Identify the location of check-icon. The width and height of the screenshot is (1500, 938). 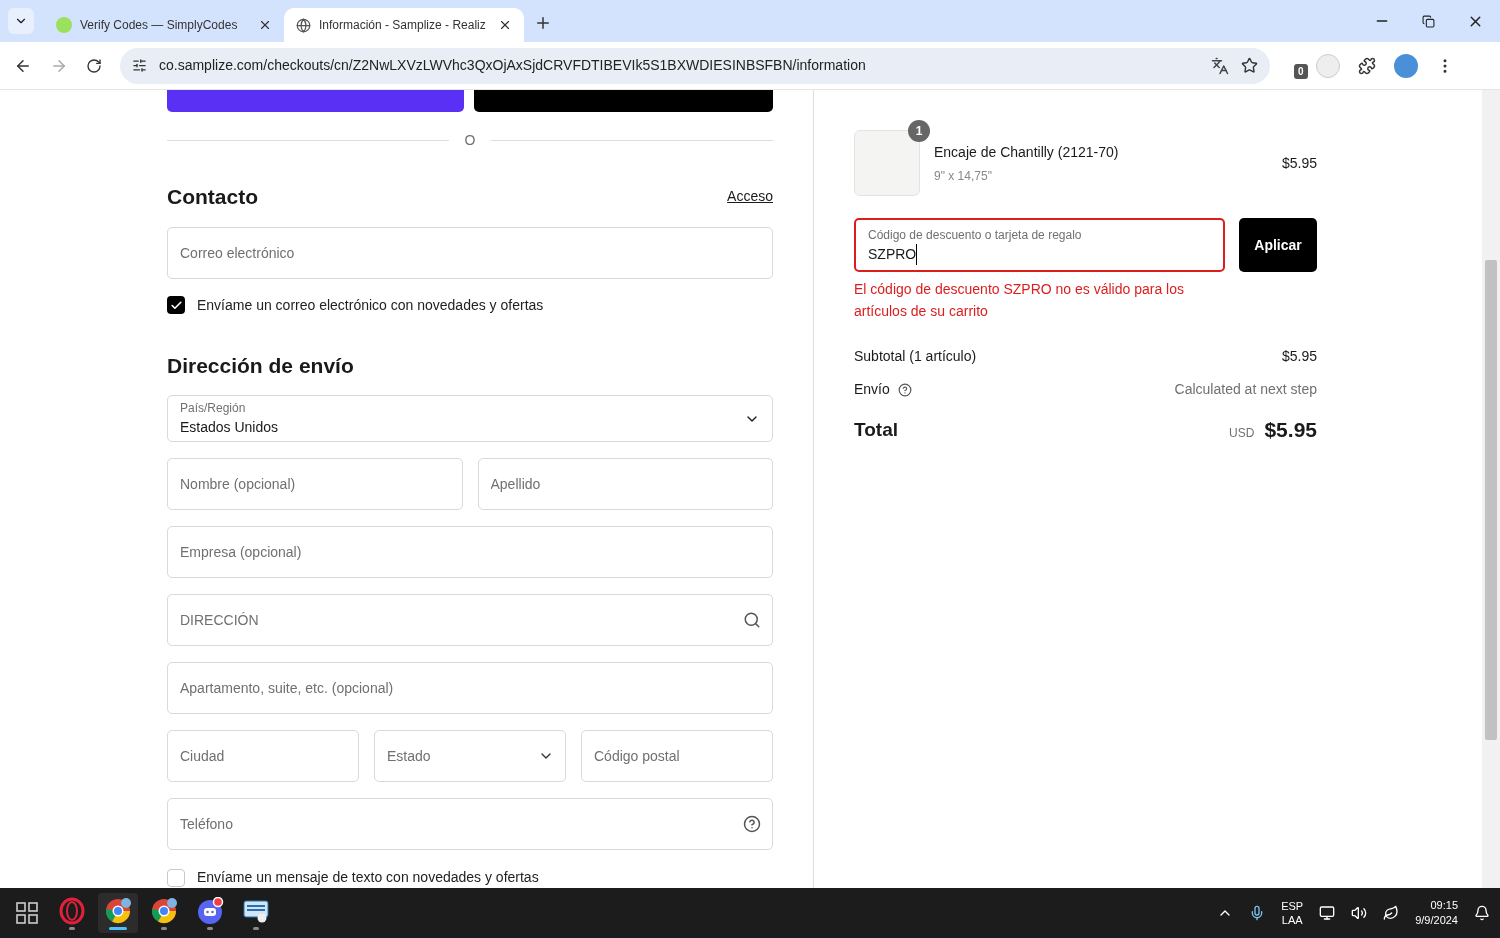
(176, 305).